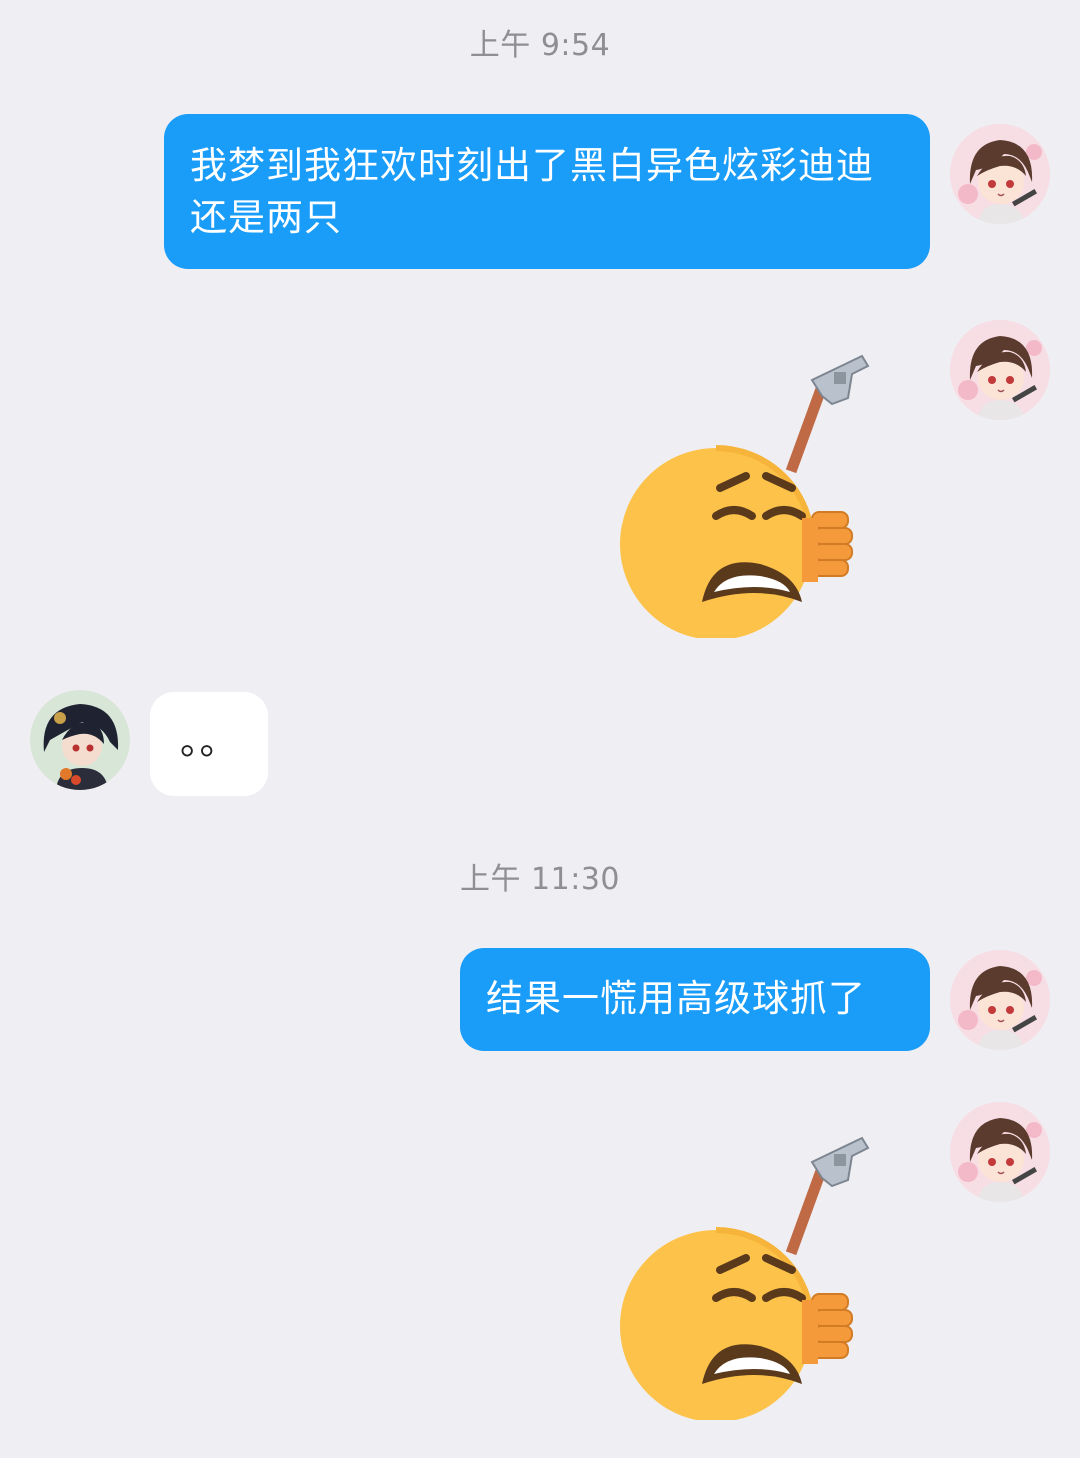 Image resolution: width=1080 pixels, height=1458 pixels. I want to click on timestamp: 上午 11:30, so click(540, 879).